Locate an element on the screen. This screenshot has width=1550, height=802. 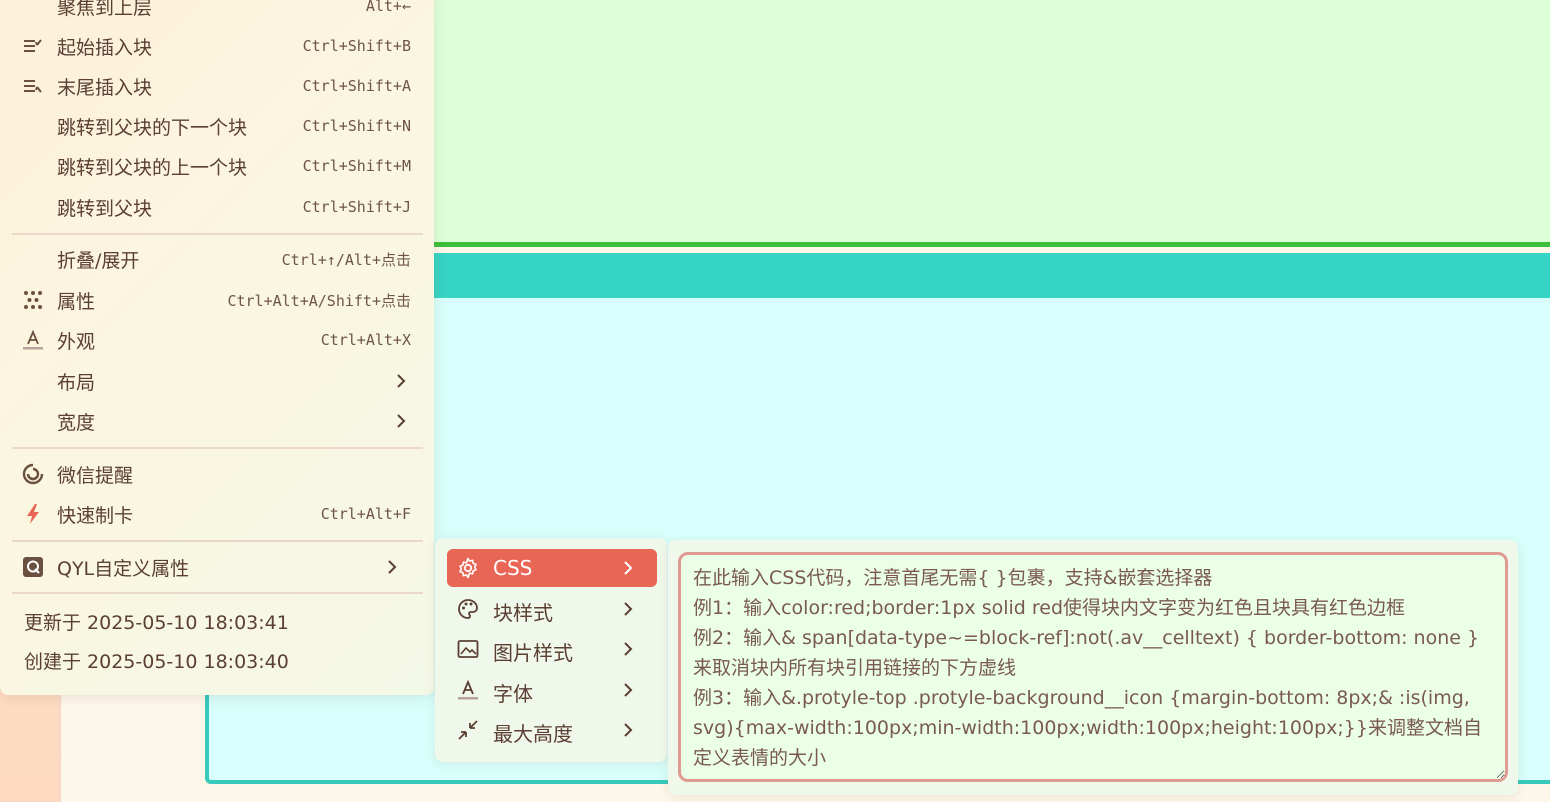
attributes-icon is located at coordinates (33, 300).